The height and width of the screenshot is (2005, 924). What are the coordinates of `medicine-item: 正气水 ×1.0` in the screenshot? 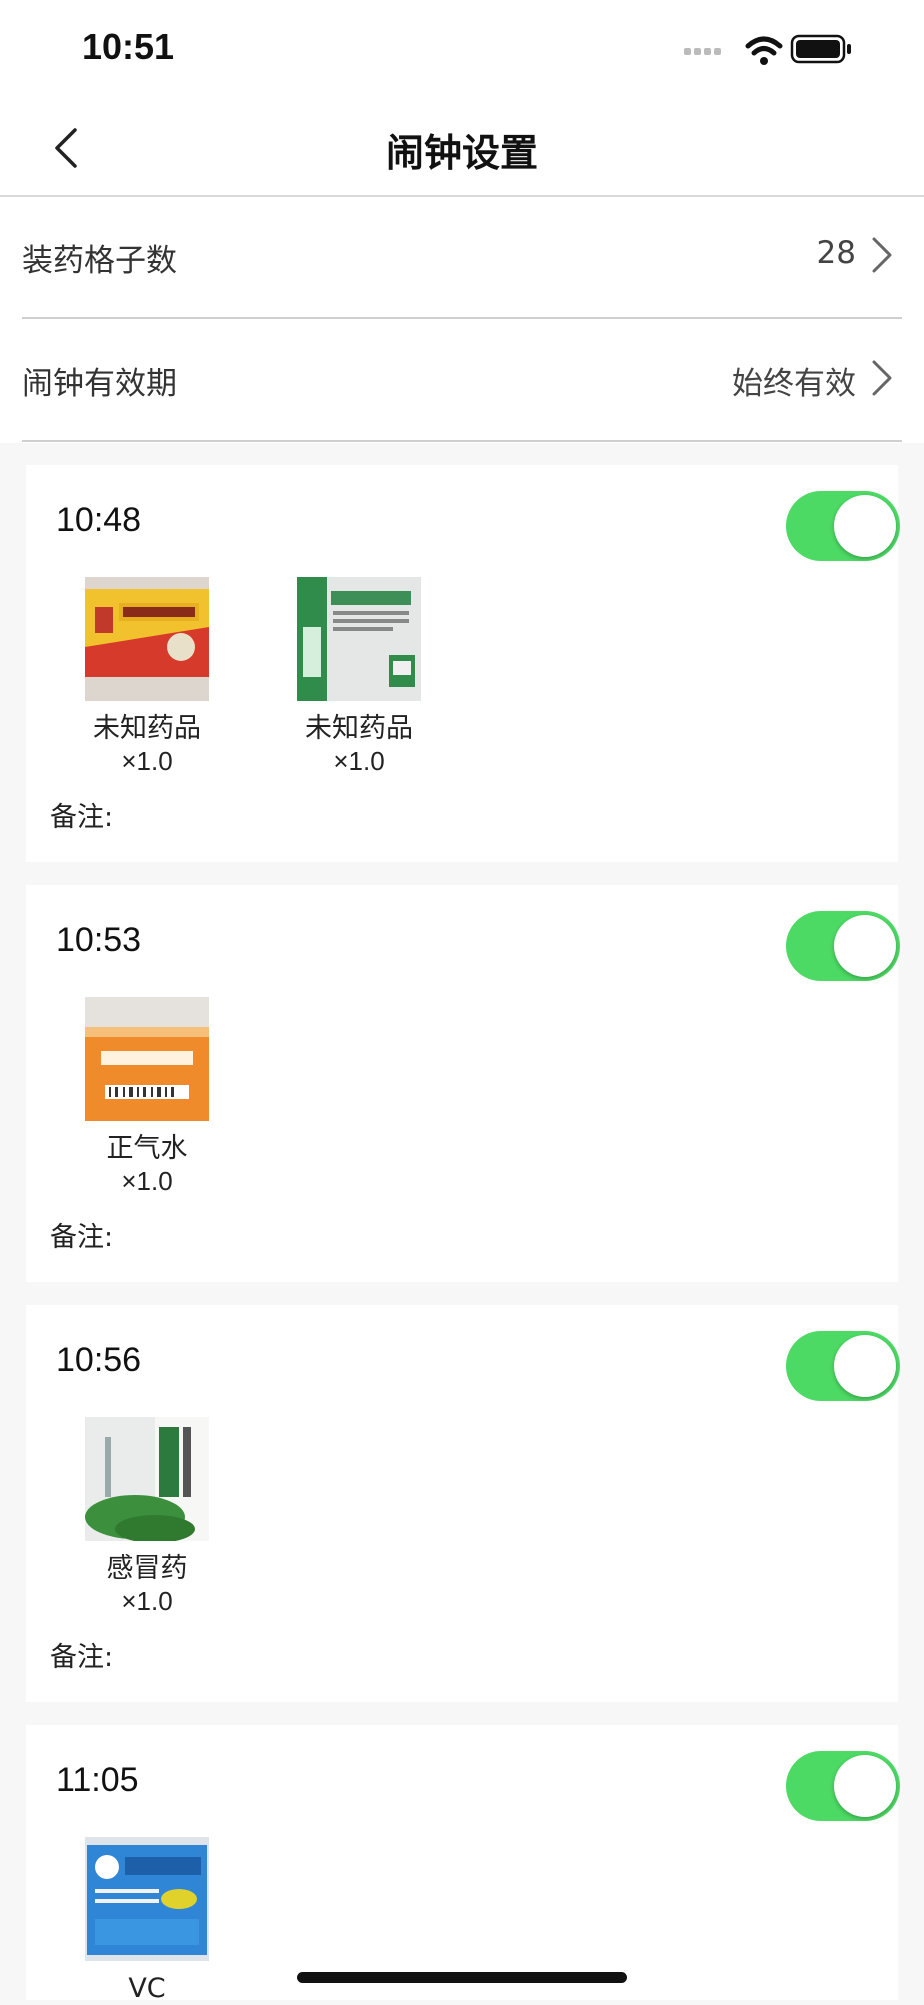 It's located at (147, 1097).